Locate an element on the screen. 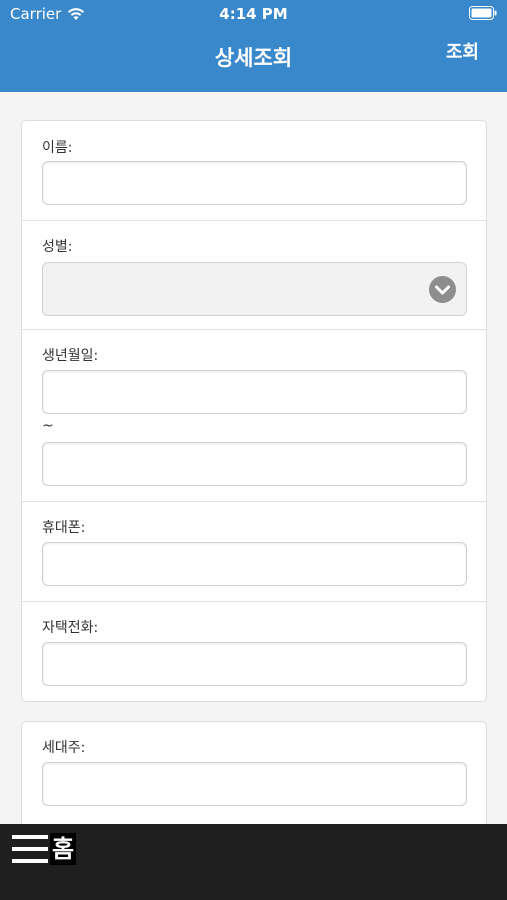 This screenshot has height=900, width=507. gender-field: 성별: is located at coordinates (254, 274).